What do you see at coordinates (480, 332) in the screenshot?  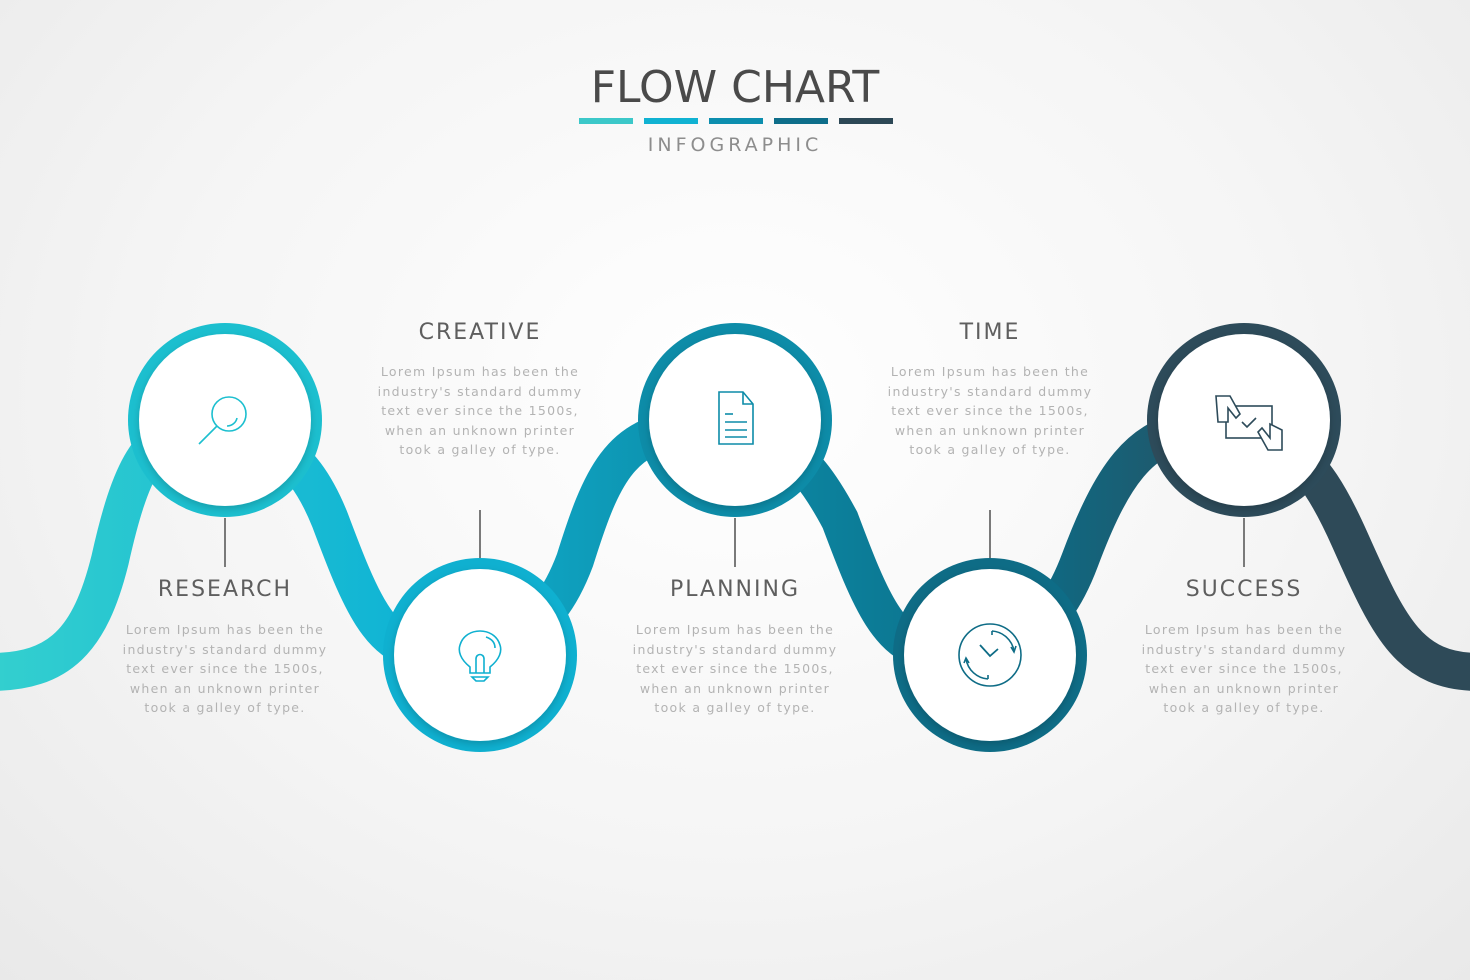 I see `step-title: CREATIVE` at bounding box center [480, 332].